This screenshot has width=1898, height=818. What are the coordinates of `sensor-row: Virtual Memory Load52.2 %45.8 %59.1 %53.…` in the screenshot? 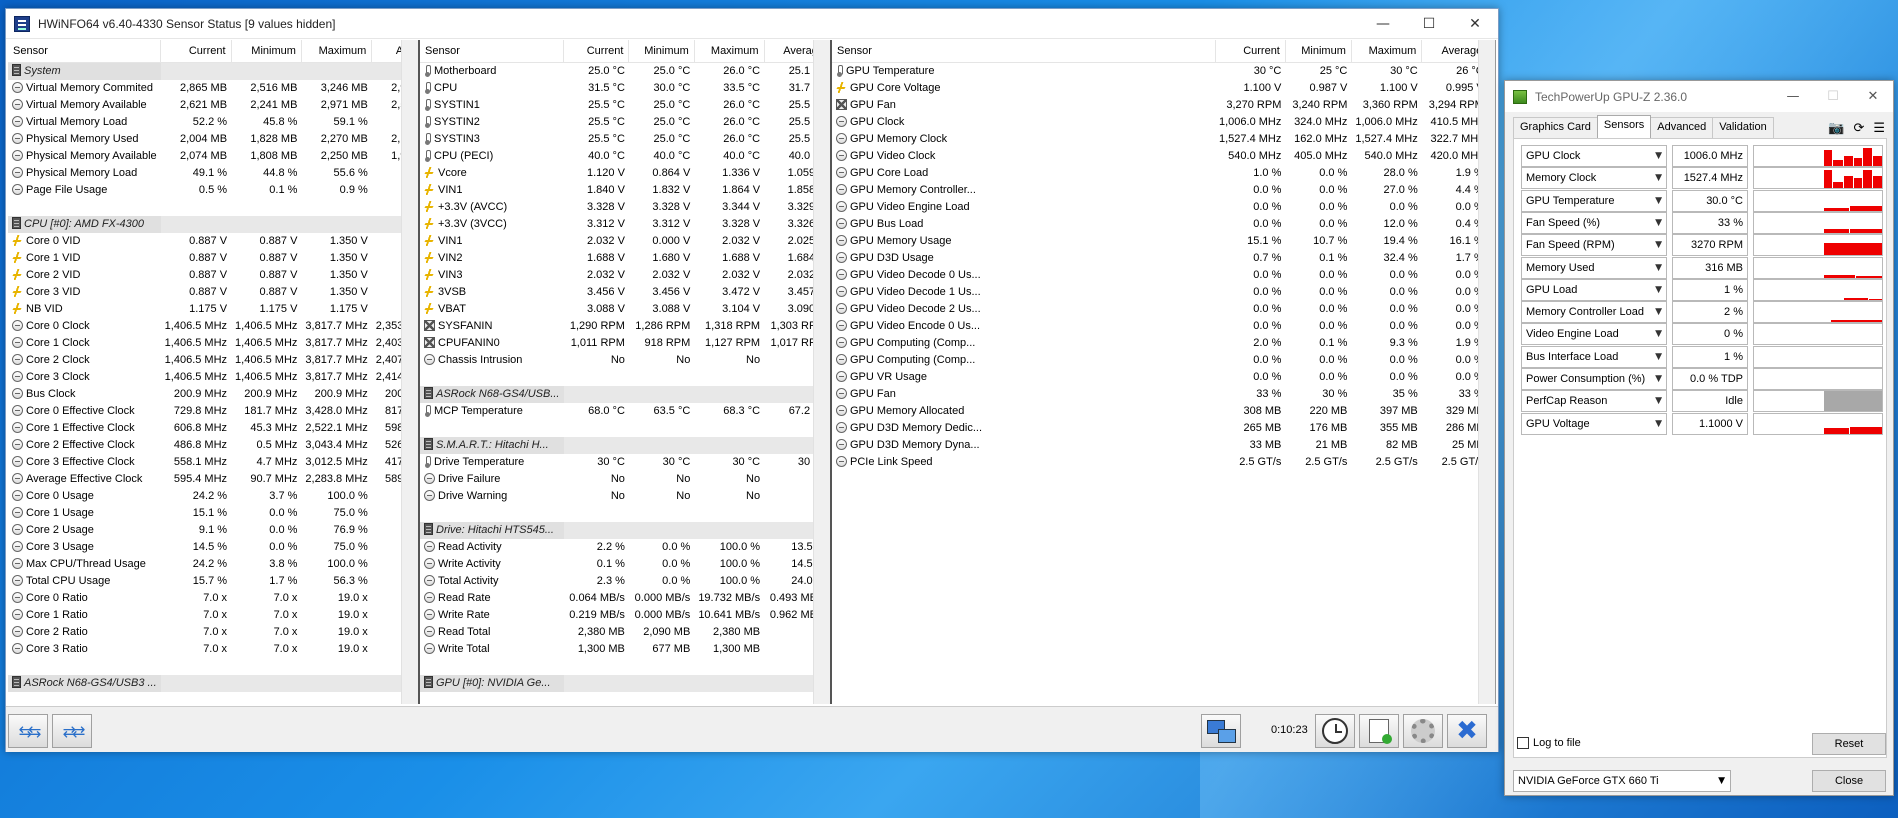 It's located at (213, 122).